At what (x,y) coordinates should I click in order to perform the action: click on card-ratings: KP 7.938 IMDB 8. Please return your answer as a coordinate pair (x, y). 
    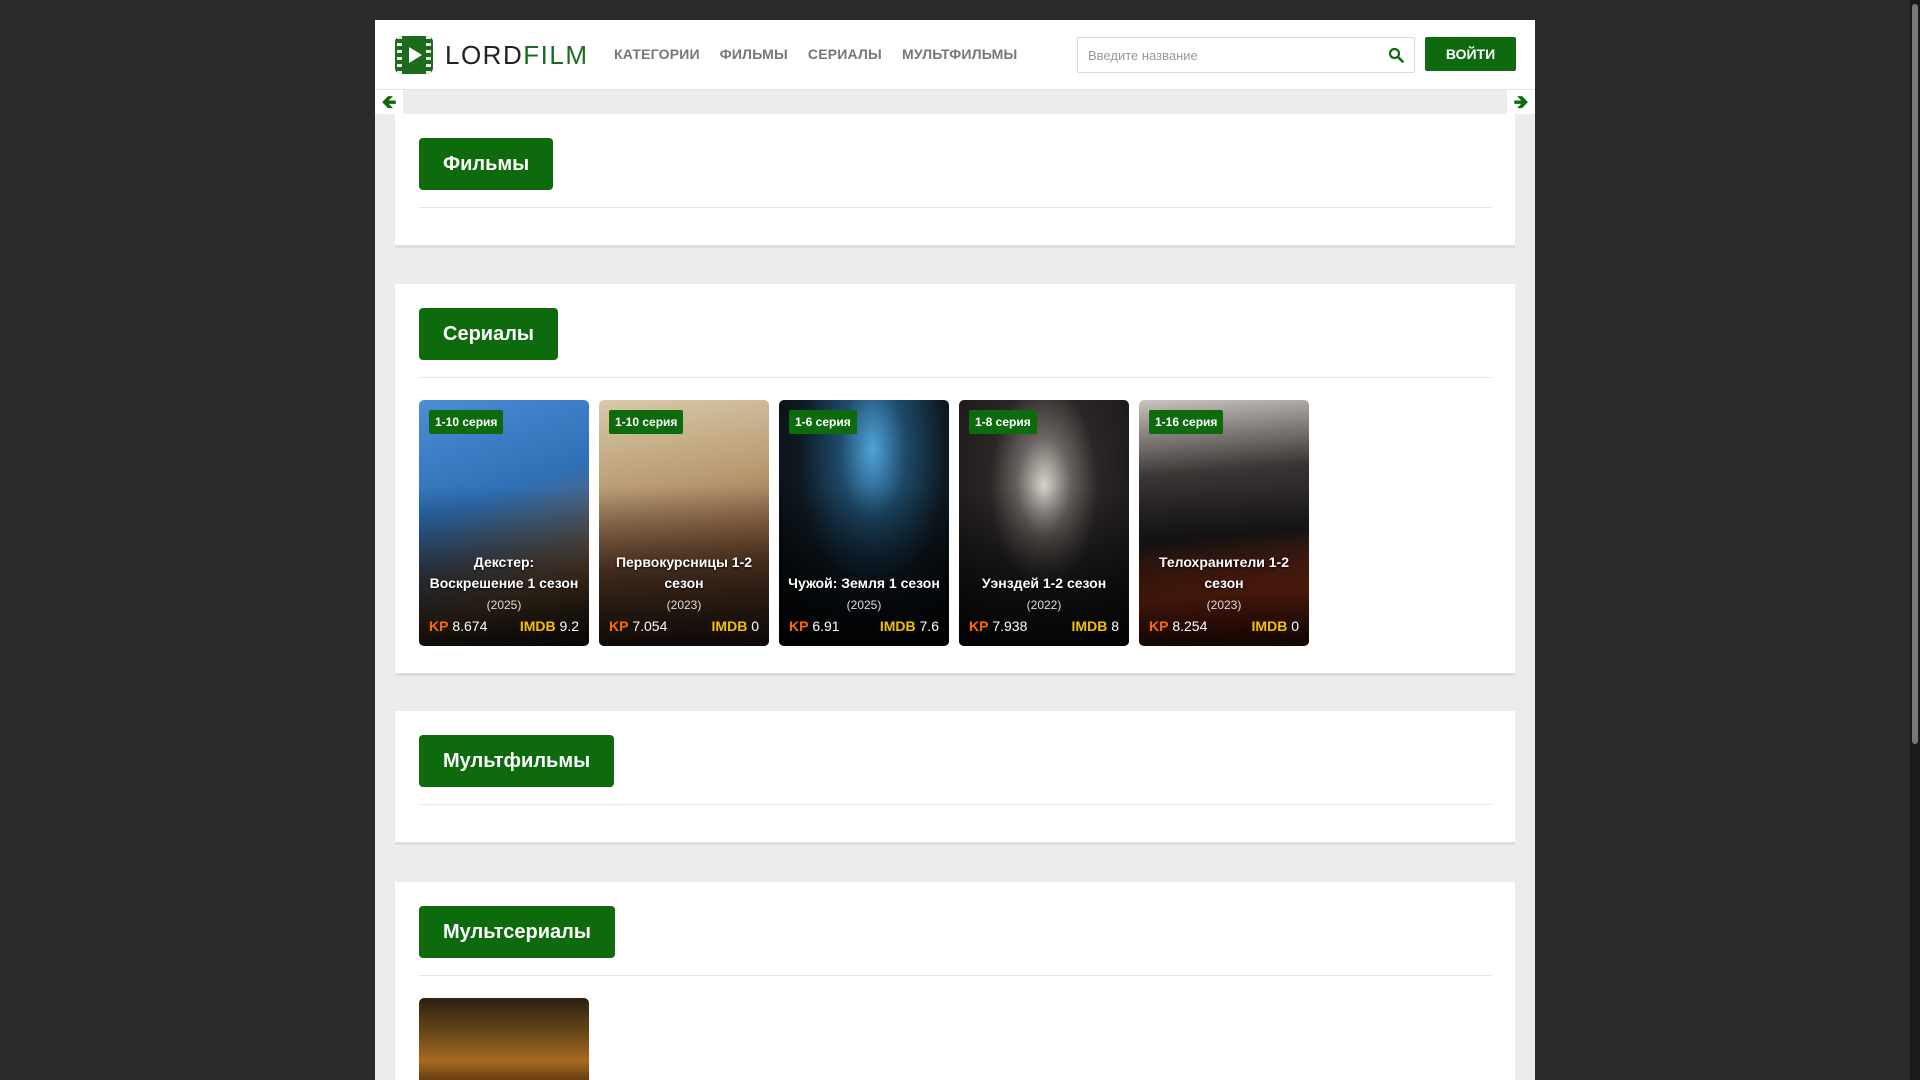
    Looking at the image, I should click on (1044, 626).